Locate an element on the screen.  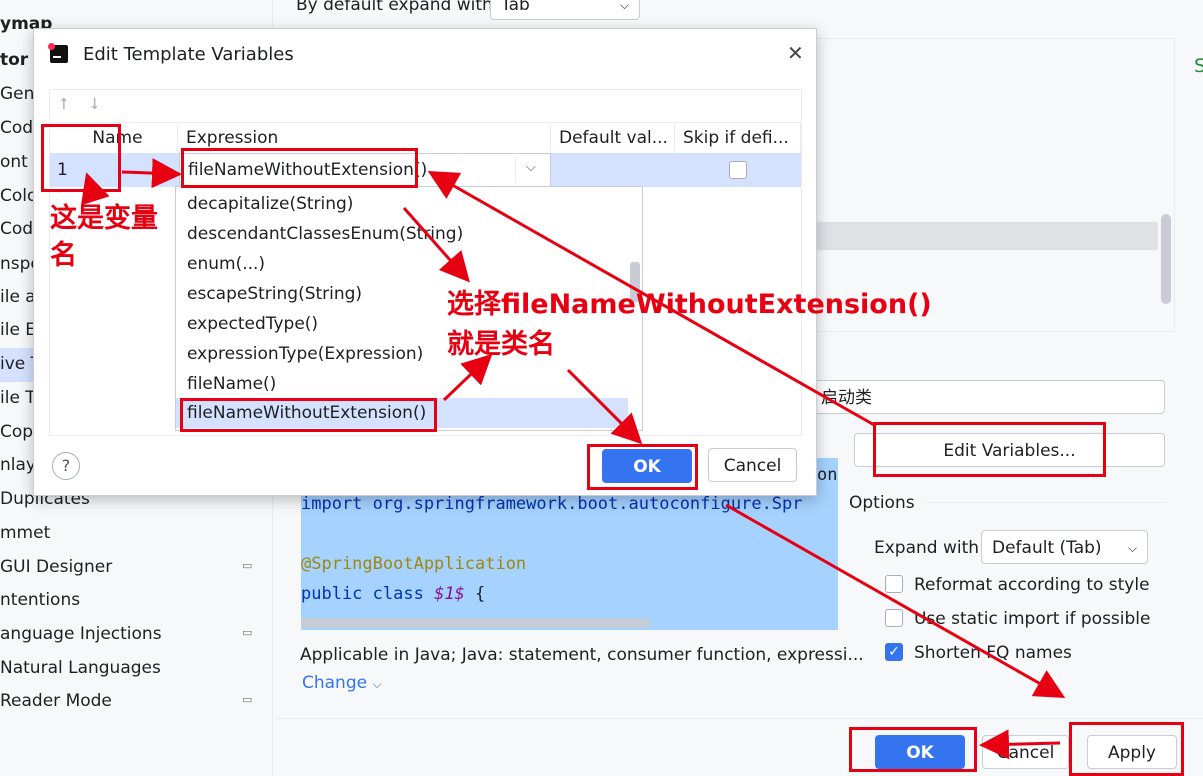
arrow-to-choose-label is located at coordinates (436, 245).